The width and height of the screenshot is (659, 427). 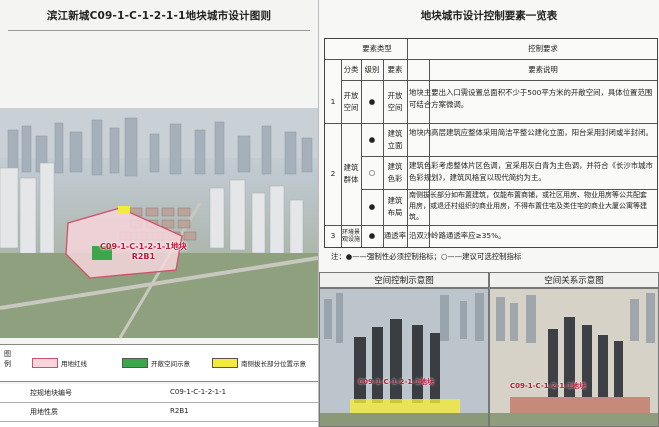 What do you see at coordinates (143, 246) in the screenshot?
I see `site-label-code: C09-1-C-1-2-1-1地块` at bounding box center [143, 246].